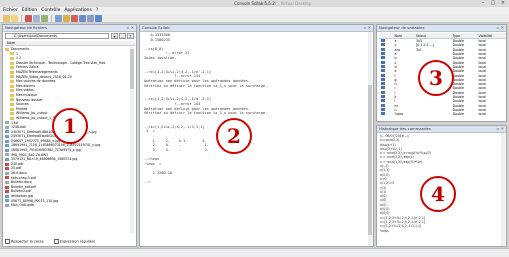 This screenshot has height=257, width=509. What do you see at coordinates (370, 160) in the screenshot?
I see `console-scroll-thumb` at bounding box center [370, 160].